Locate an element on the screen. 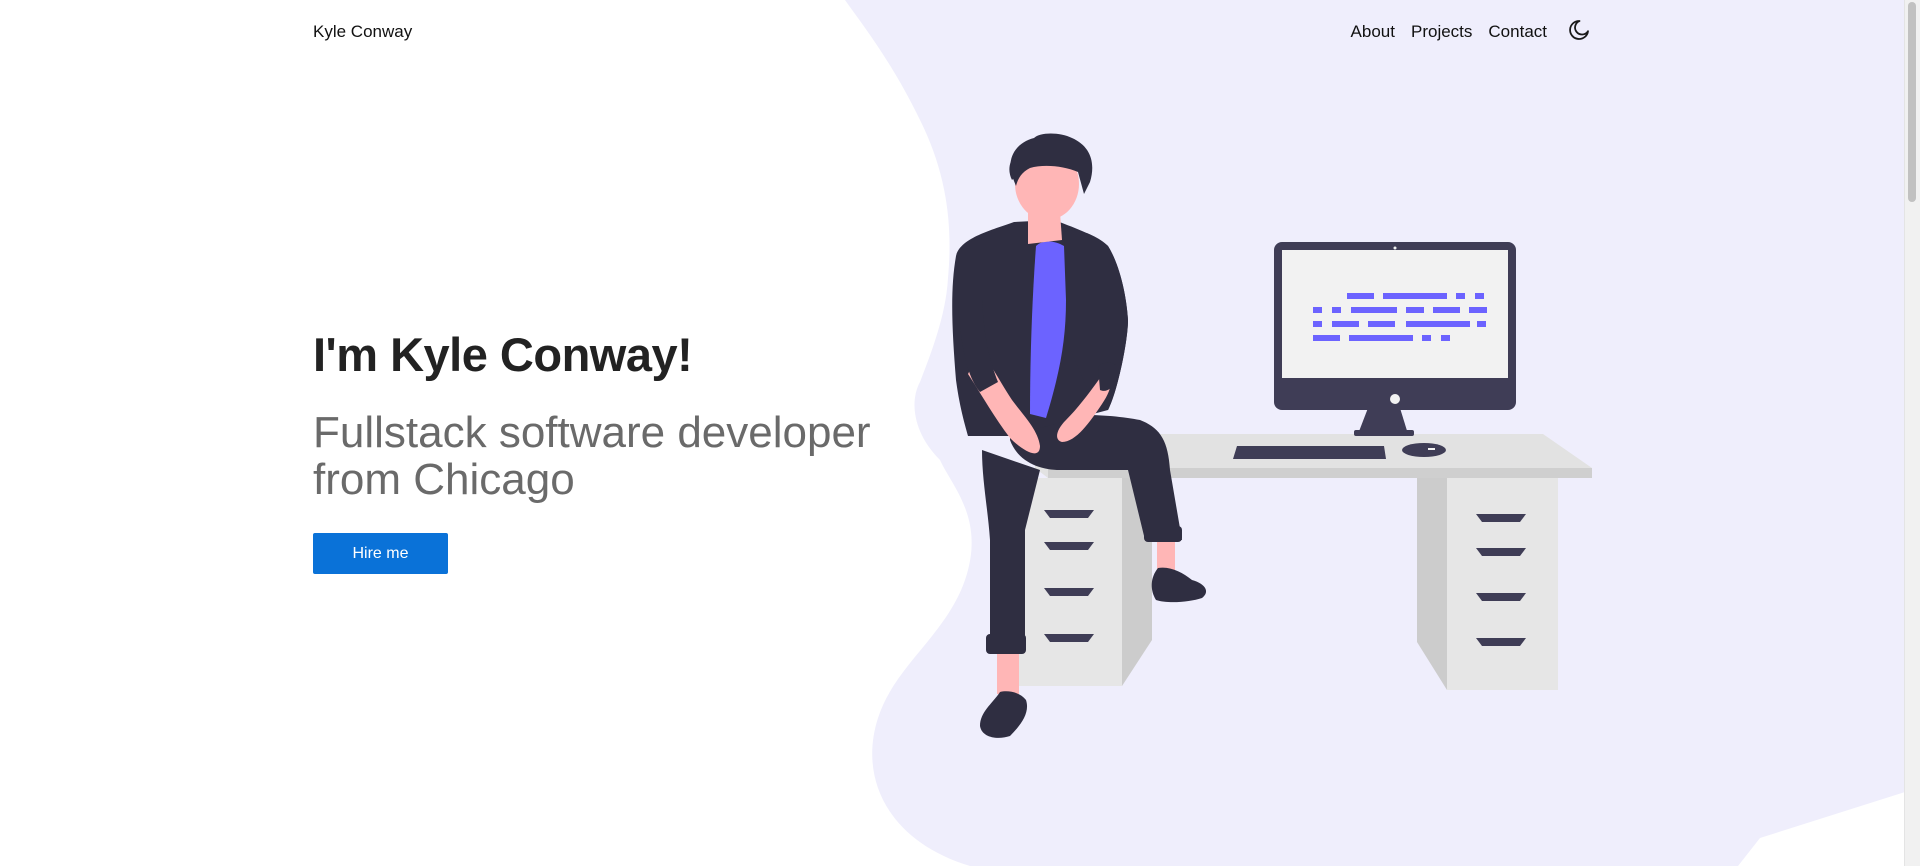 Image resolution: width=1920 pixels, height=866 pixels. mouse-highlight is located at coordinates (1431, 449).